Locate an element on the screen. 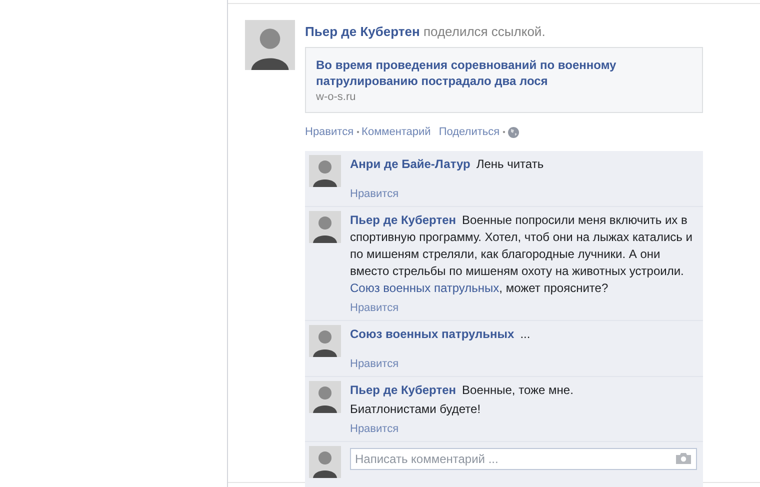  action-link: Комментарий is located at coordinates (396, 132).